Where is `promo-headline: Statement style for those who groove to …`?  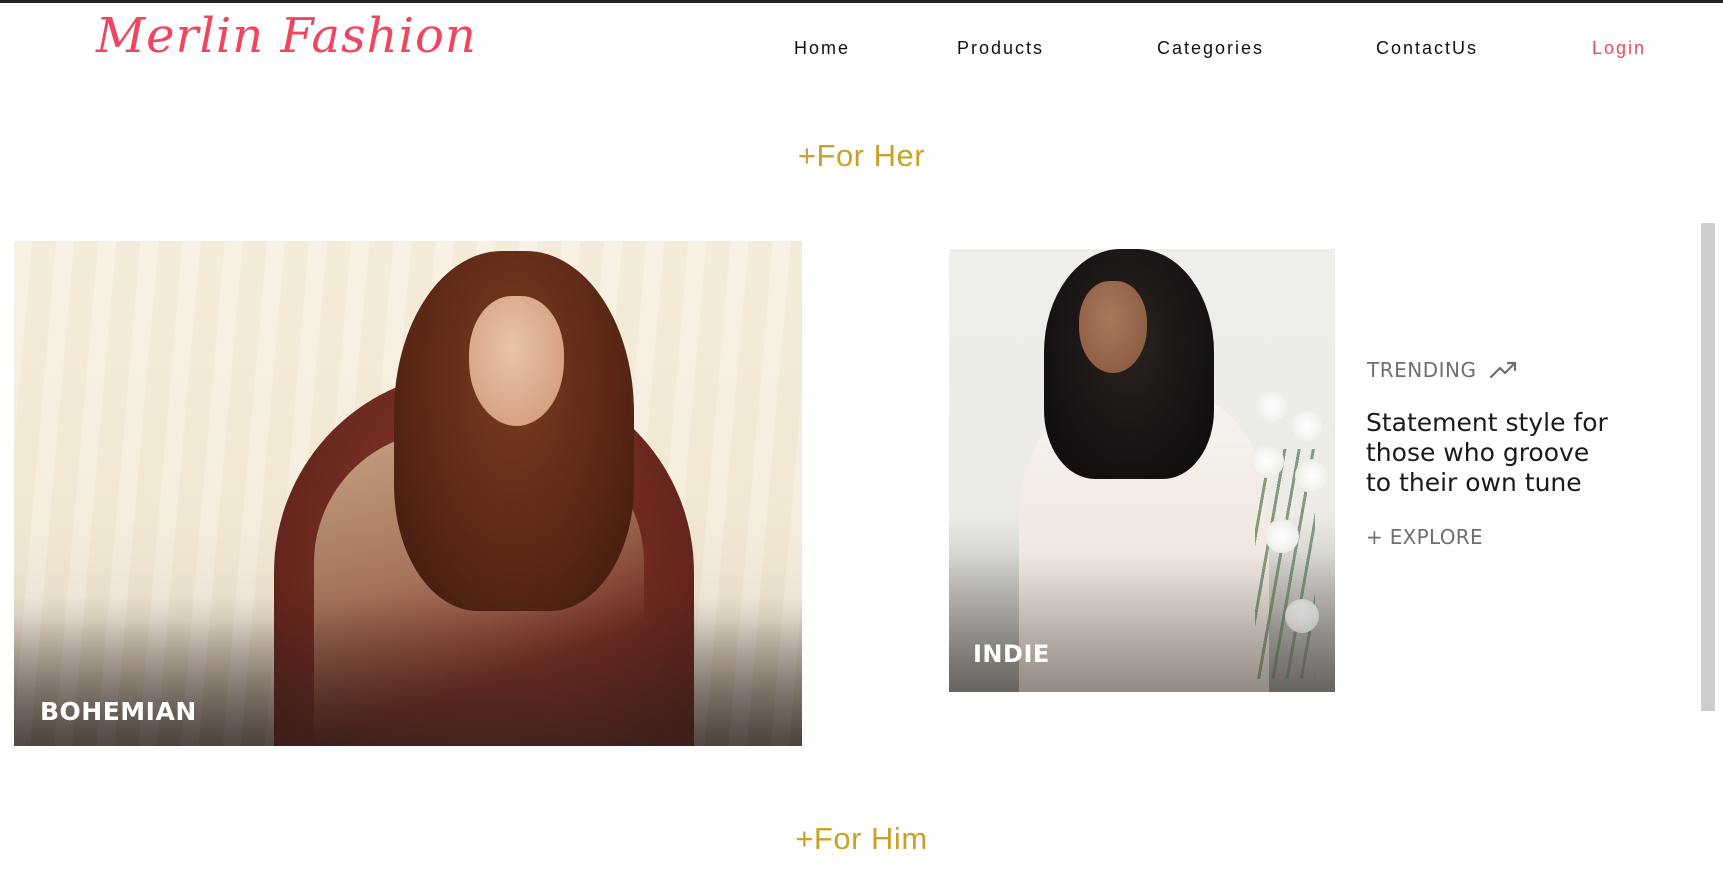 promo-headline: Statement style for those who groove to … is located at coordinates (1526, 453).